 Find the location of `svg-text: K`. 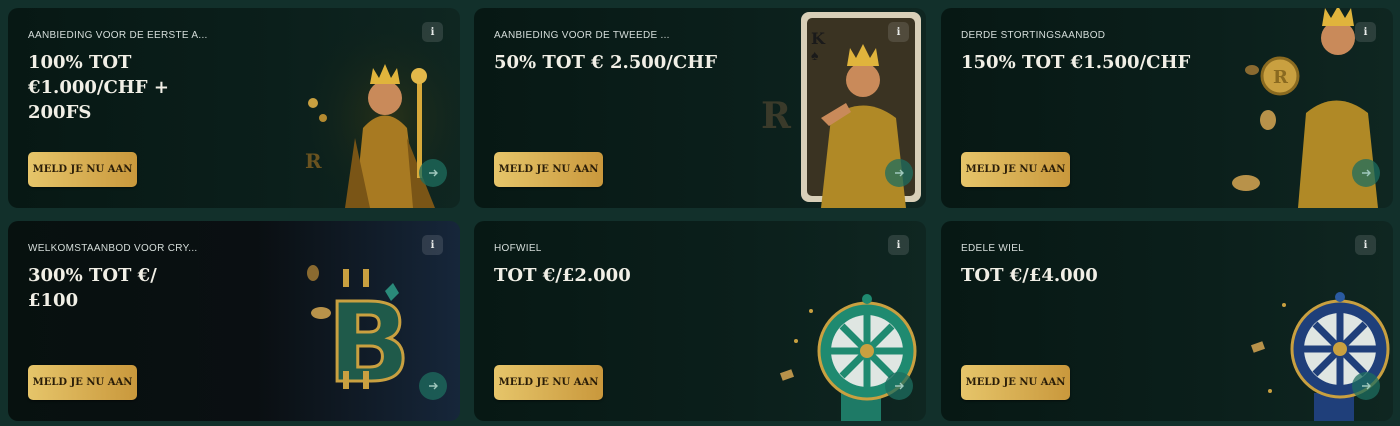

svg-text: K is located at coordinates (818, 38).